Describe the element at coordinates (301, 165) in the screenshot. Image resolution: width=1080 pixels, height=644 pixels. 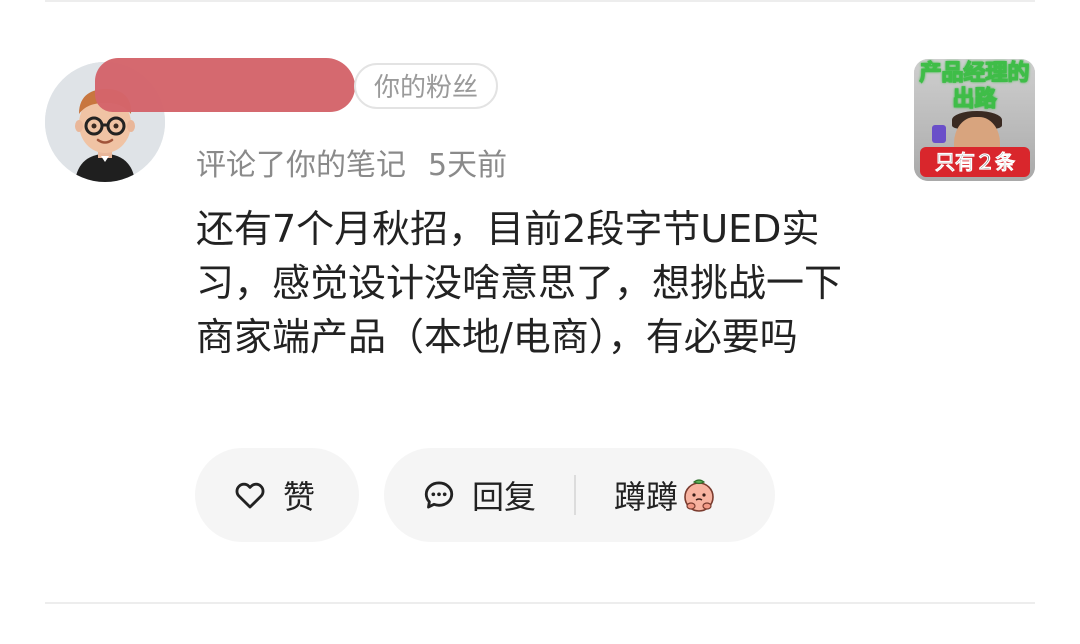
I see `action-text: 评论了你的笔记` at that location.